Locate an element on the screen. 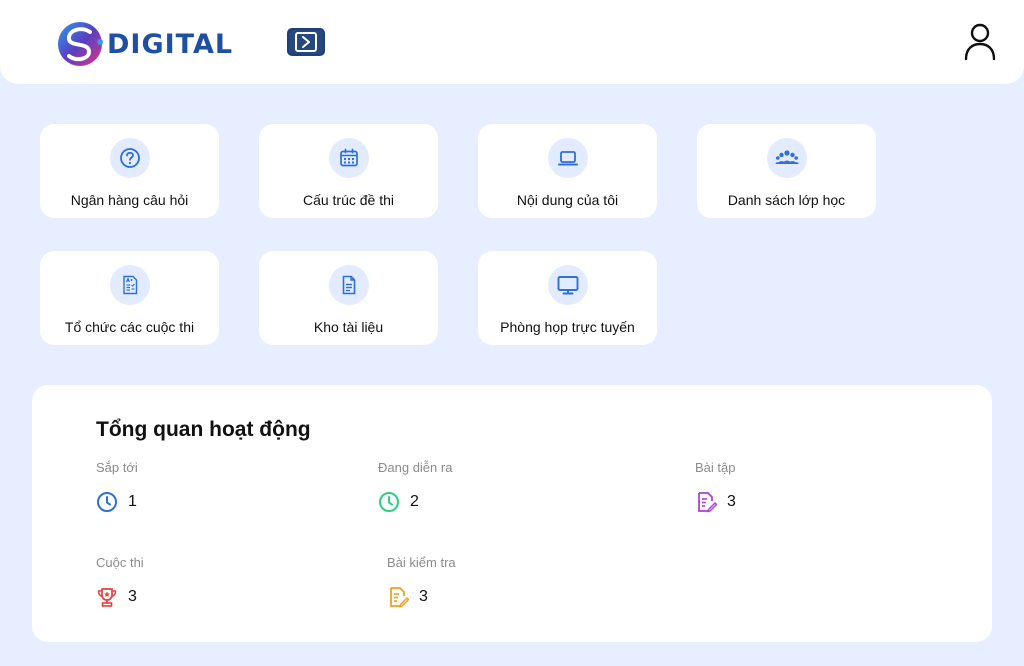 The image size is (1024, 666). menu-card-label: Phòng họp trực tuyến is located at coordinates (567, 327).